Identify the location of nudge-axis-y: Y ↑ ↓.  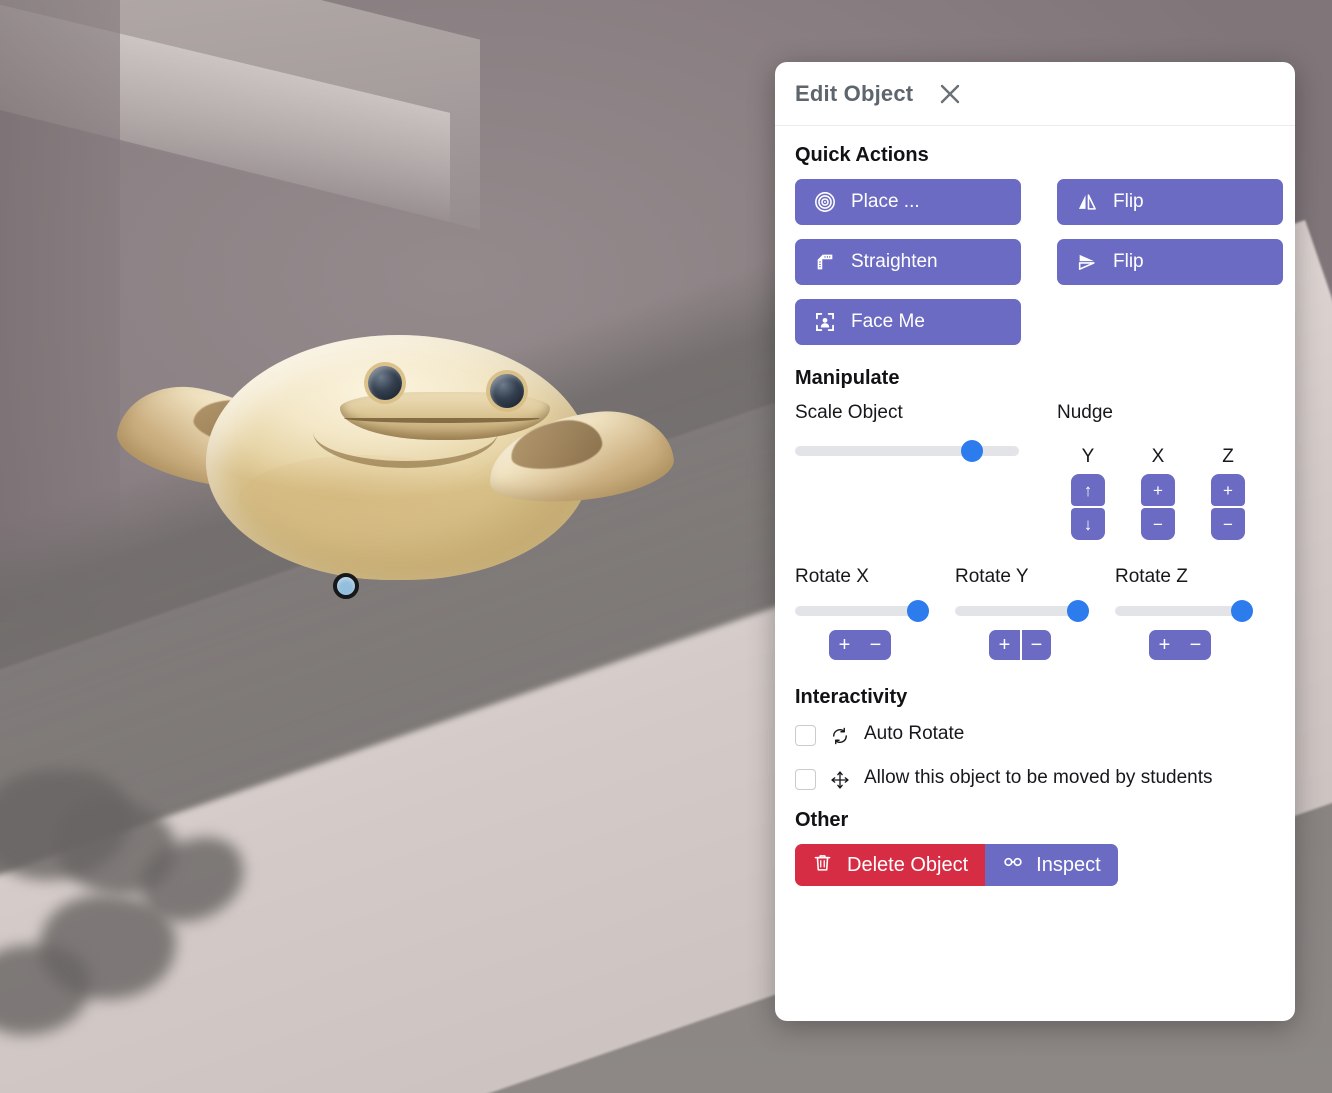
(1088, 493).